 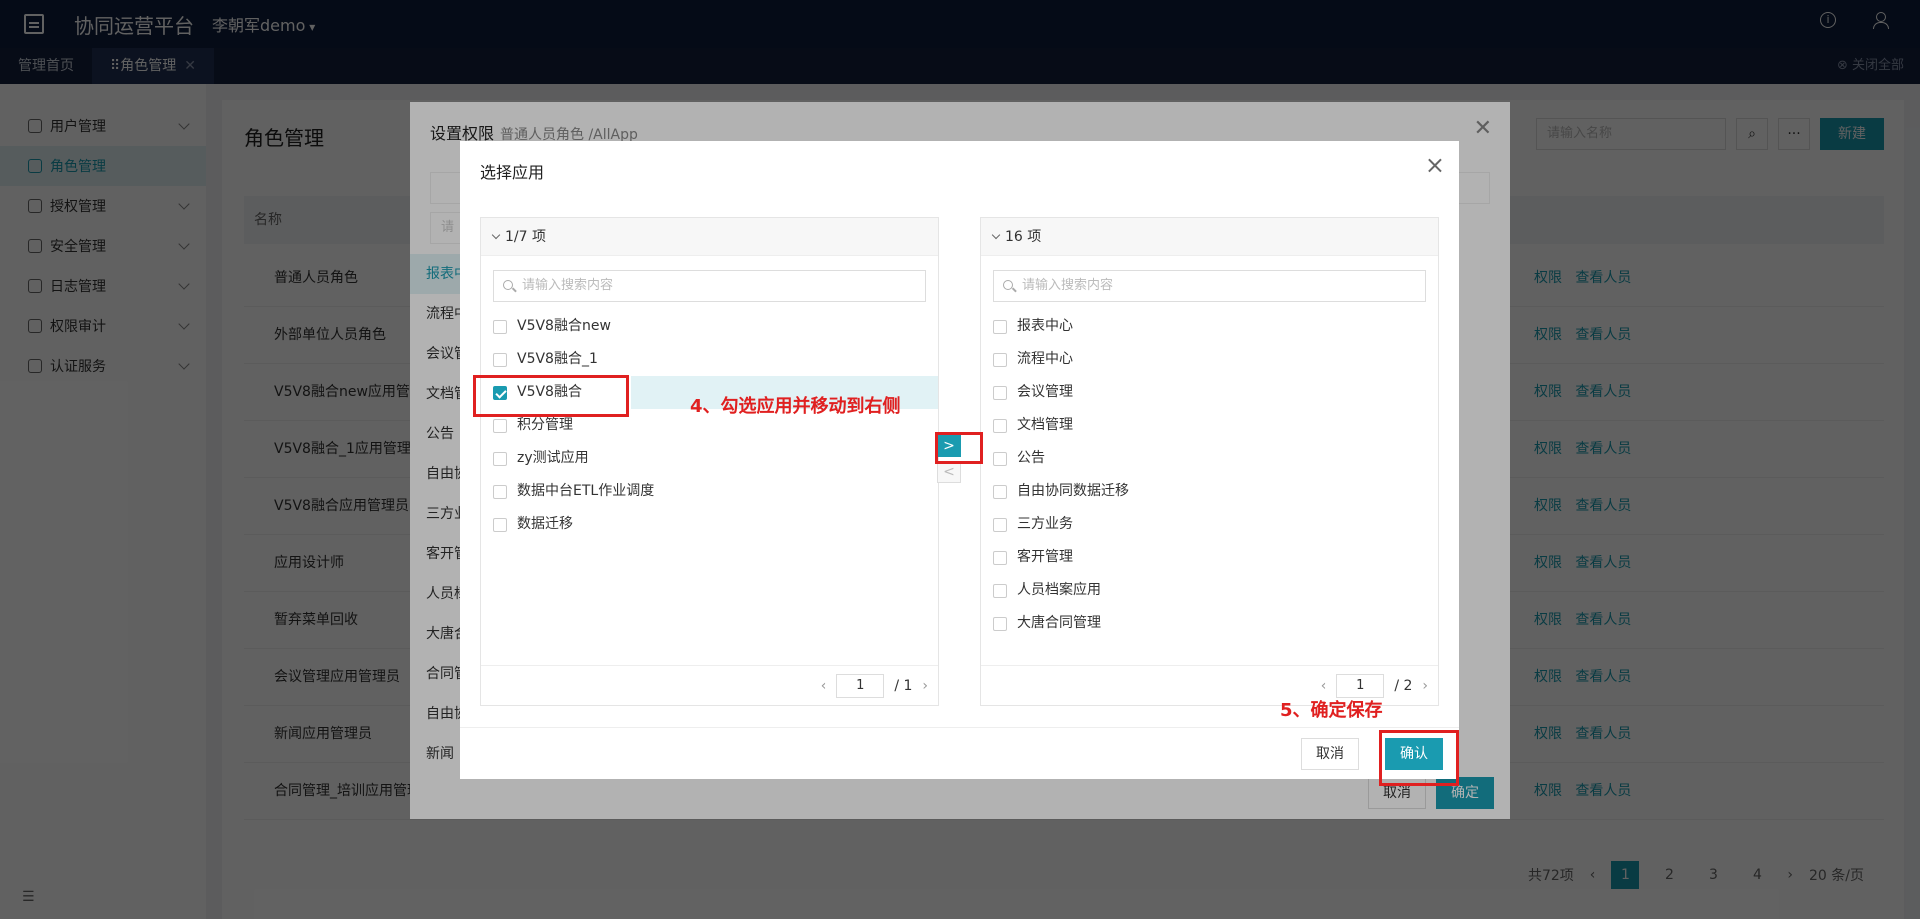 What do you see at coordinates (1059, 623) in the screenshot?
I see `item-label: 大唐合同管理` at bounding box center [1059, 623].